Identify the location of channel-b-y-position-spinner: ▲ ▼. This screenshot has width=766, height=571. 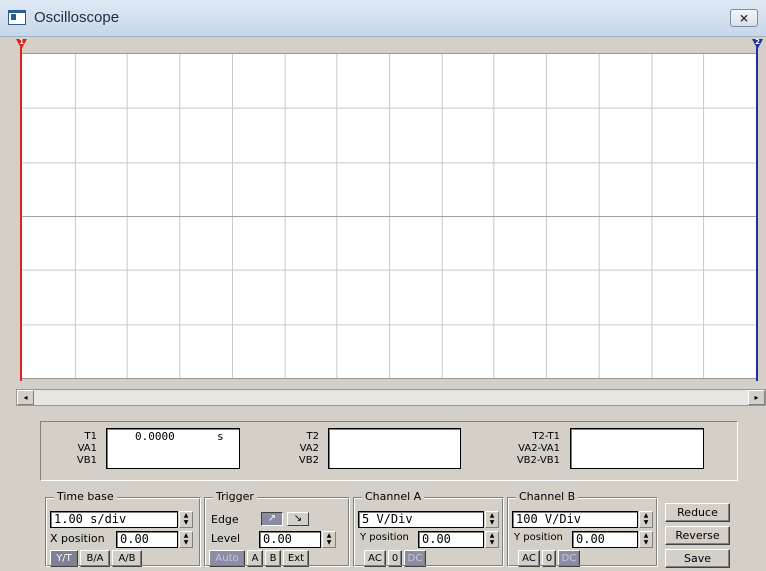
(646, 539).